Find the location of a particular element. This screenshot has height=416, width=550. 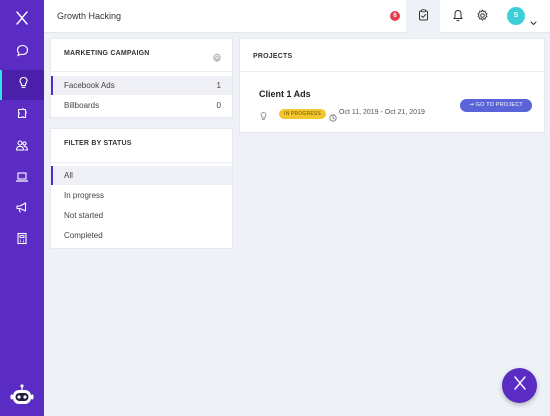

app-menu-fab is located at coordinates (519, 385).